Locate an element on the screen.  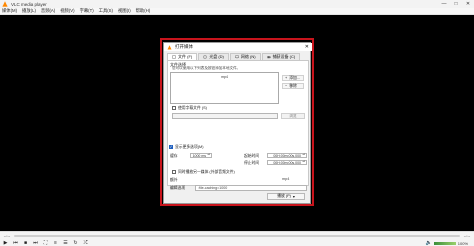
show-more-options-label: 显示更多选项(M) is located at coordinates (189, 147).